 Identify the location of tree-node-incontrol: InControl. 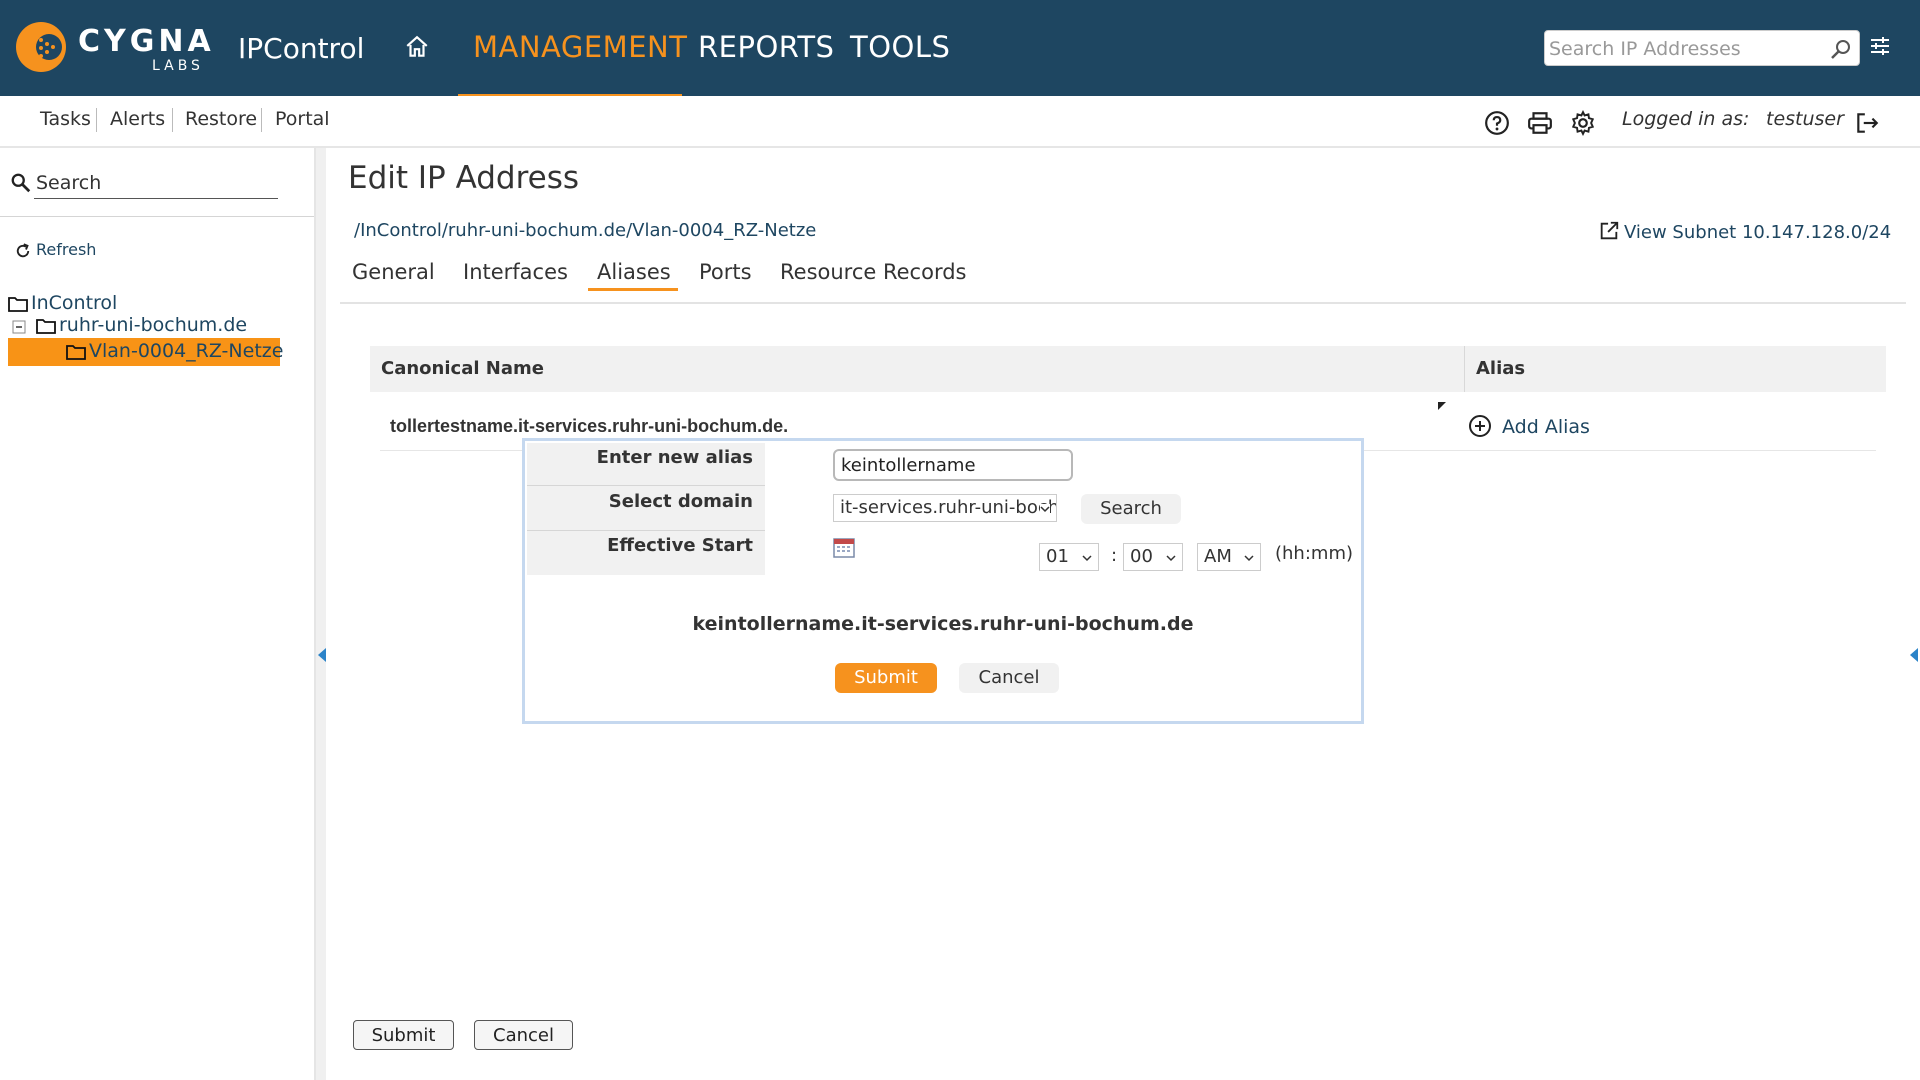
(62, 303).